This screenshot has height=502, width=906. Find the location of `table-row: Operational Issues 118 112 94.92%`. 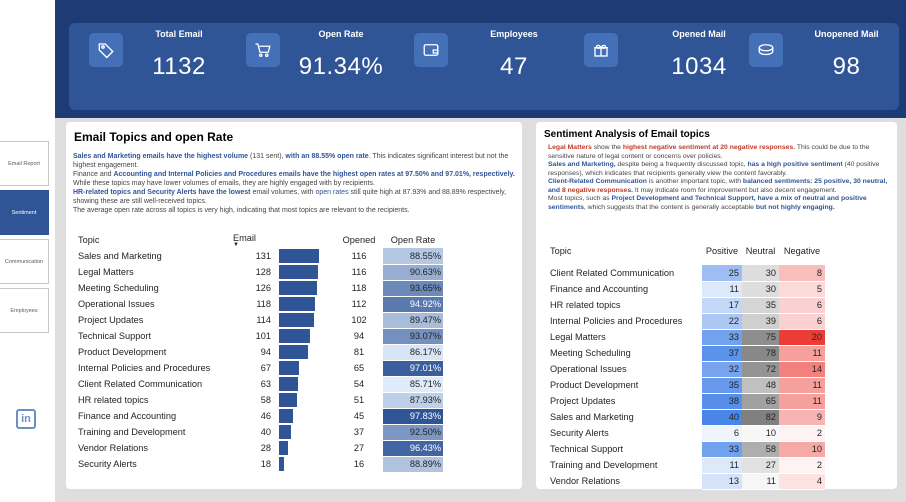

table-row: Operational Issues 118 112 94.92% is located at coordinates (260, 304).